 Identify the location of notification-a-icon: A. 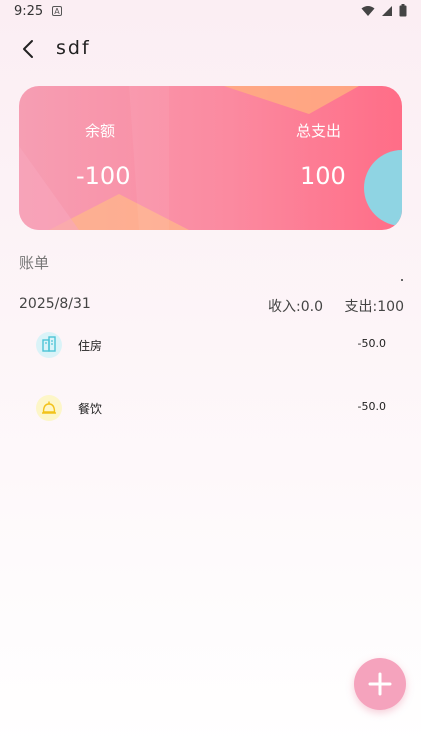
(57, 11).